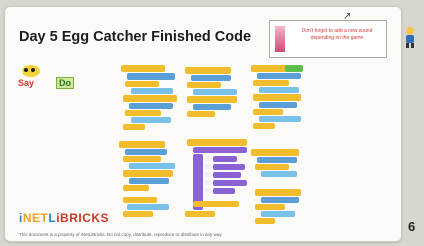 The width and height of the screenshot is (424, 246). I want to click on slide-title: Day 5 Egg Catcher Finished Code, so click(135, 37).